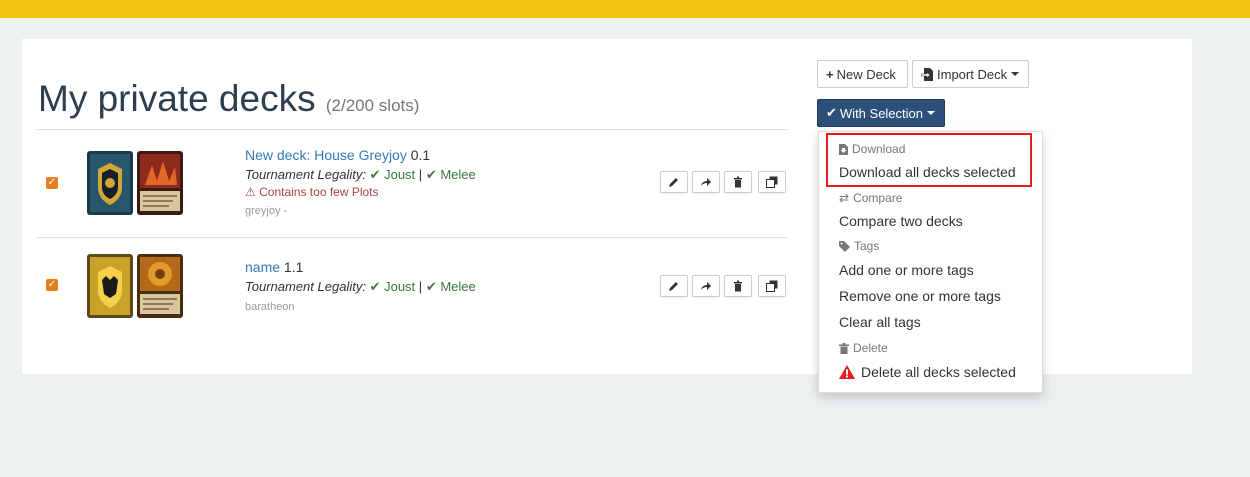 The width and height of the screenshot is (1250, 477). What do you see at coordinates (844, 246) in the screenshot?
I see `tag-icon` at bounding box center [844, 246].